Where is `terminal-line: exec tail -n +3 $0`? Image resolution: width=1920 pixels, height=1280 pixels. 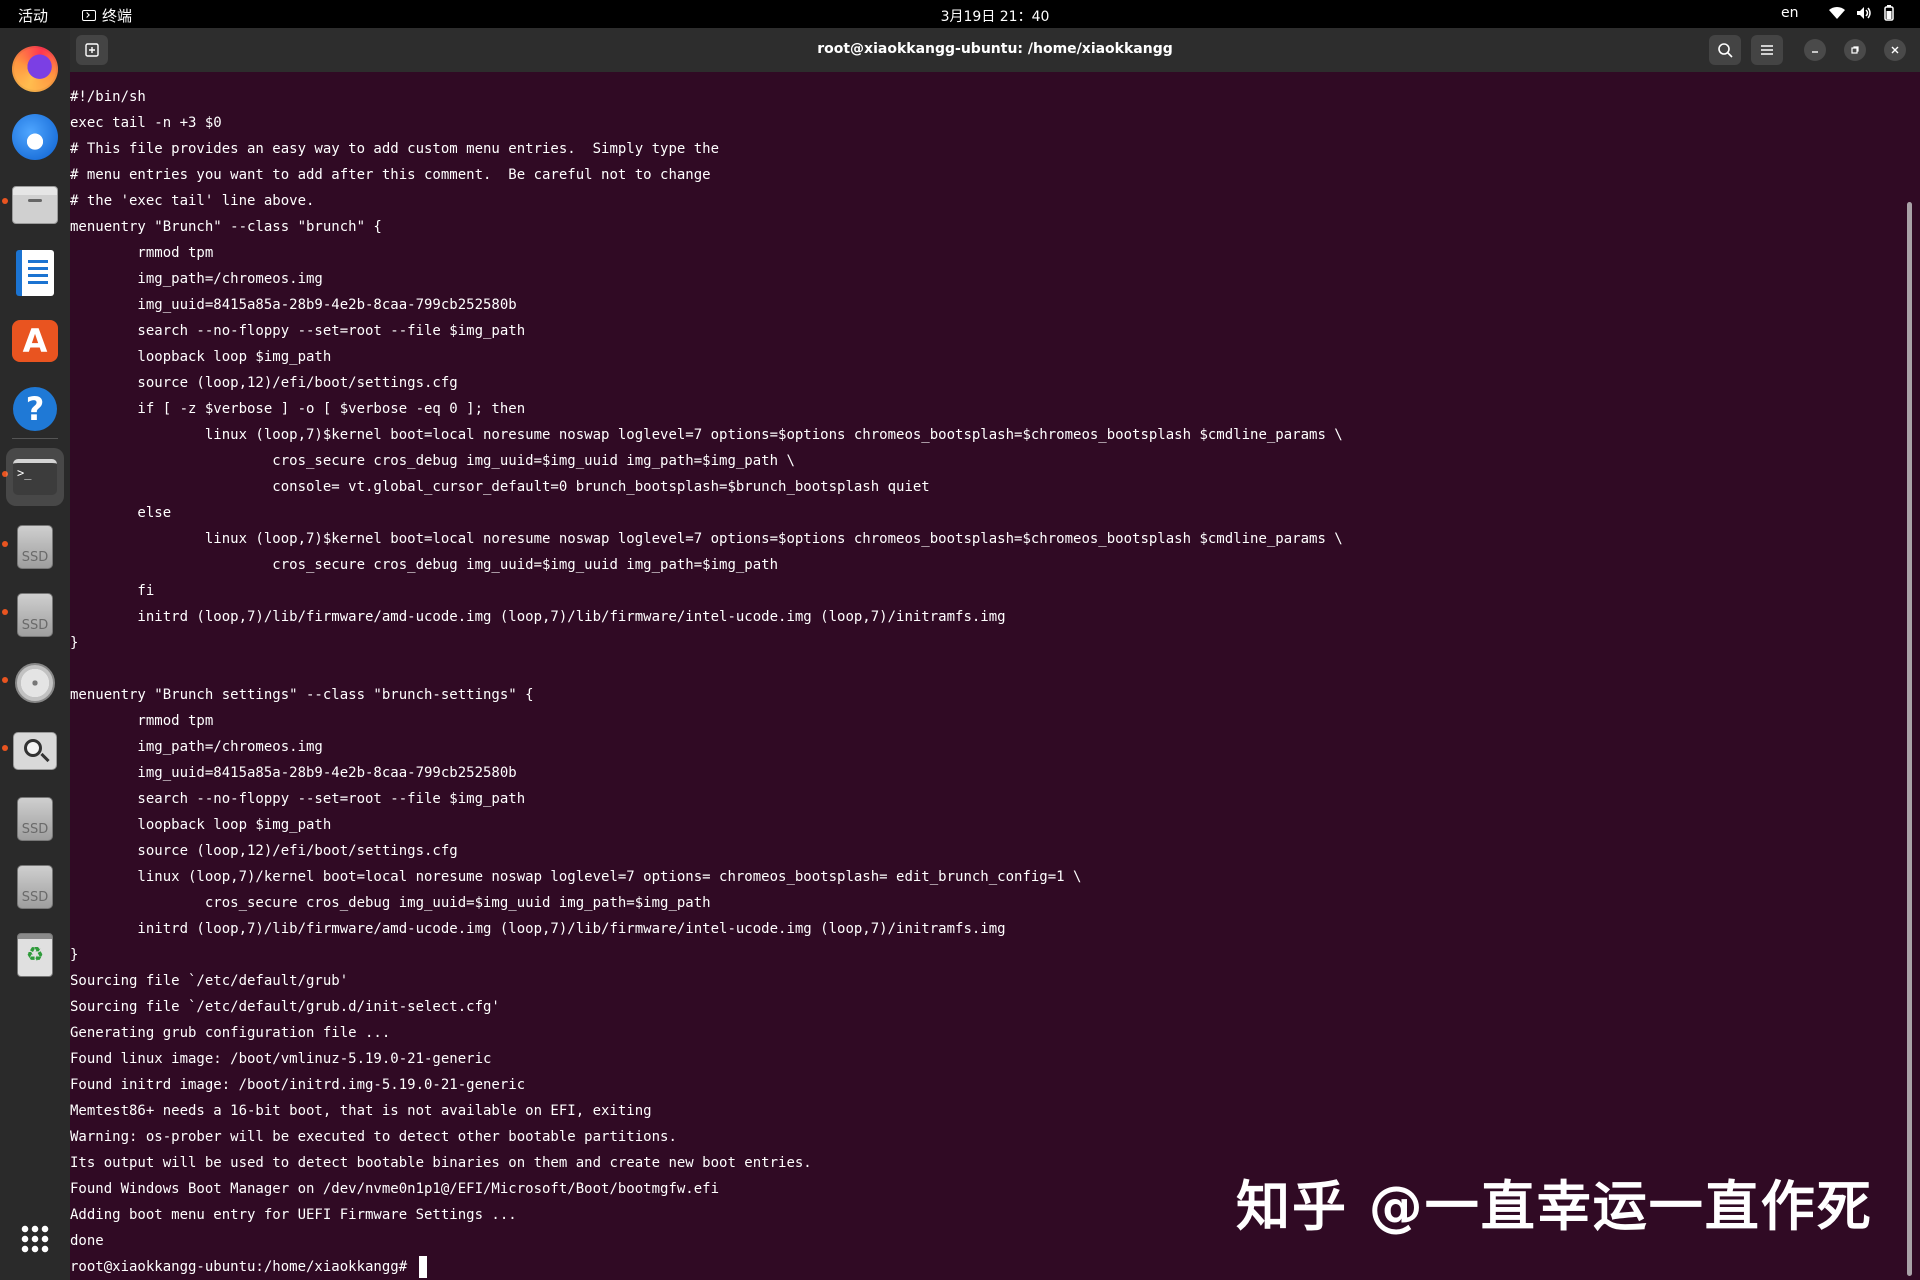 terminal-line: exec tail -n +3 $0 is located at coordinates (146, 123).